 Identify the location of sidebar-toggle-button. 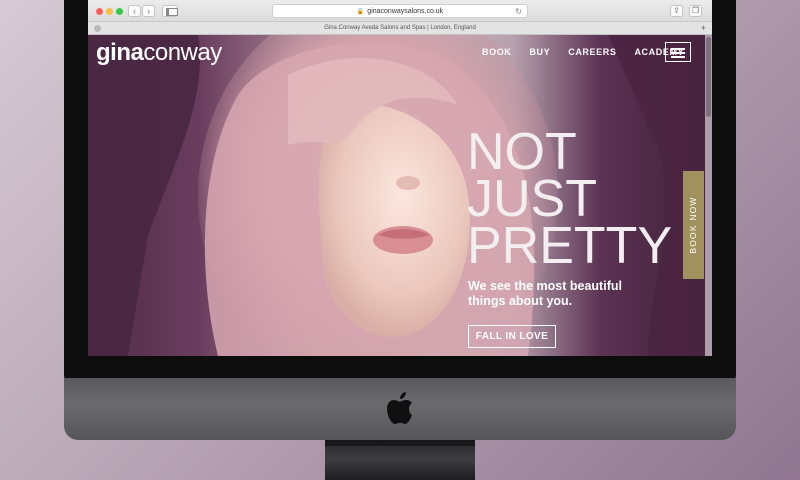
(170, 11).